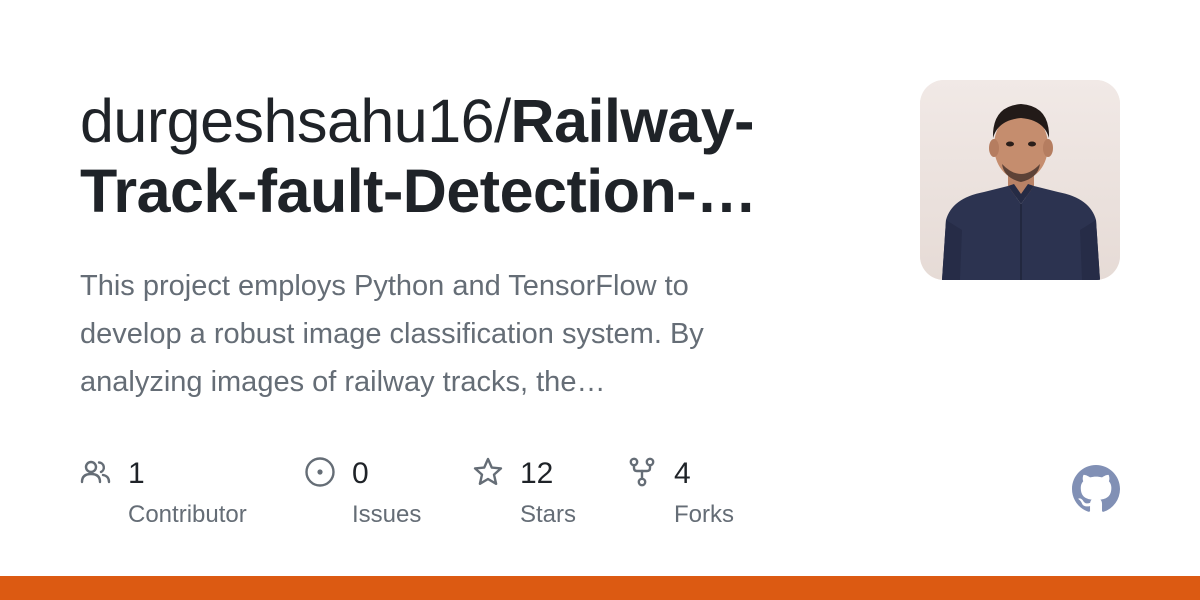 The height and width of the screenshot is (600, 1200). I want to click on repo-stats: 1 Contributor 0 Issues 12 Stars 4 Forks, so click(480, 497).